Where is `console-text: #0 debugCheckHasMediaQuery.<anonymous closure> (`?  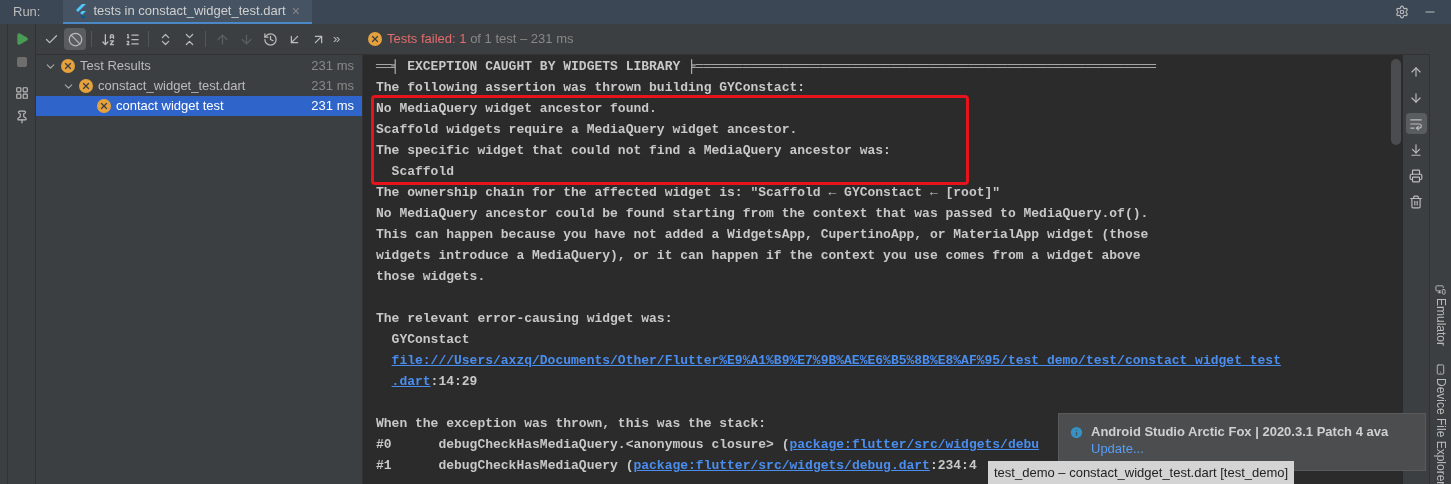 console-text: #0 debugCheckHasMediaQuery.<anonymous closure> ( is located at coordinates (583, 445).